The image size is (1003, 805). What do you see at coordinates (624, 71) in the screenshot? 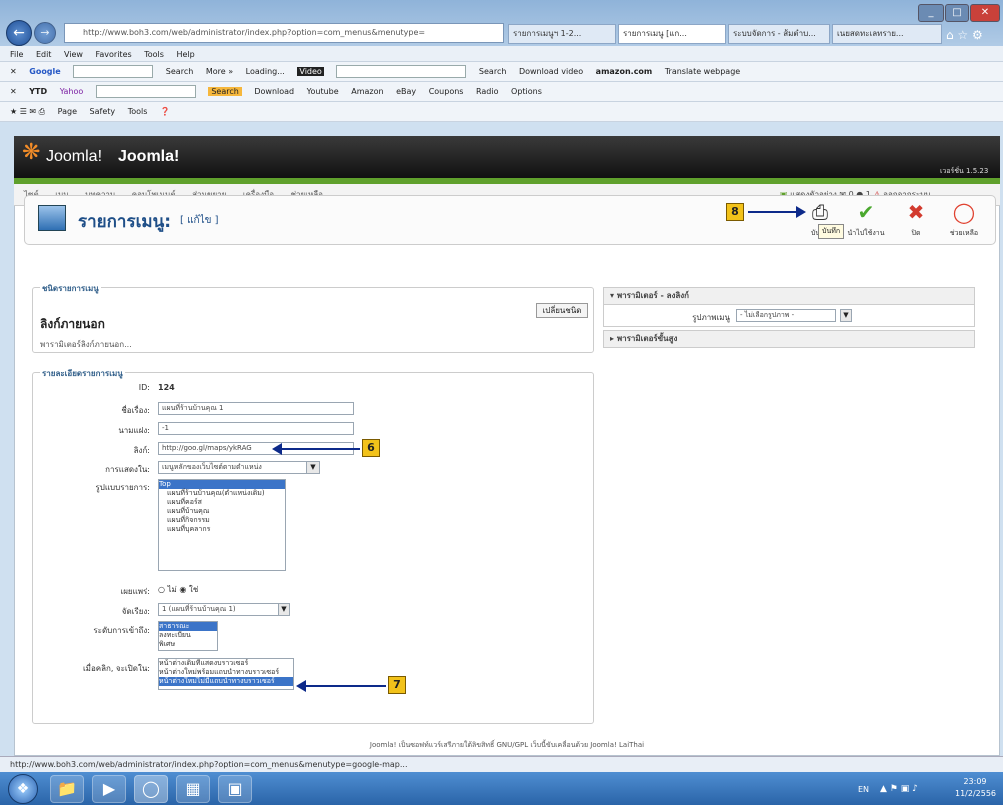
I see `amazon-logo: amazon.com` at bounding box center [624, 71].